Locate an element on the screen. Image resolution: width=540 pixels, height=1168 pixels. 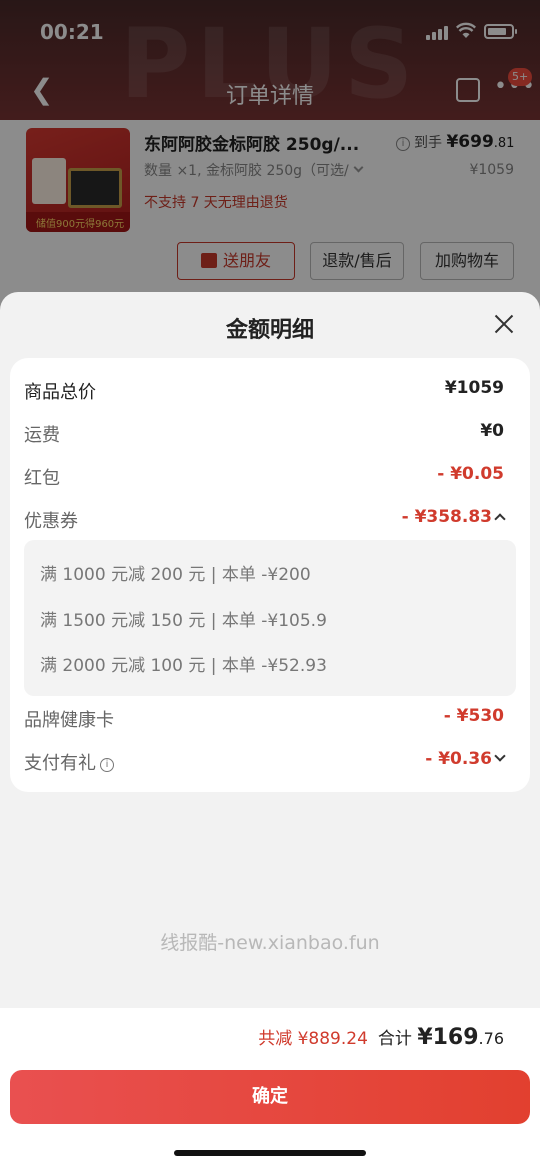
total-amount-integer: ¥169 is located at coordinates (448, 1037).